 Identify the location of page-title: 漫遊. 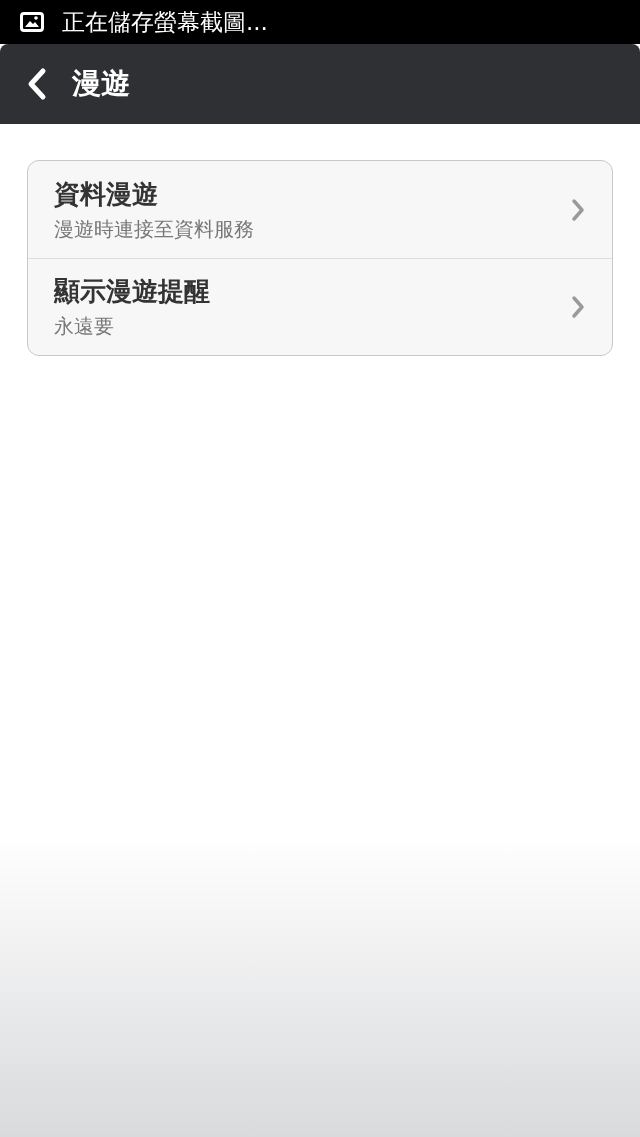
(101, 83).